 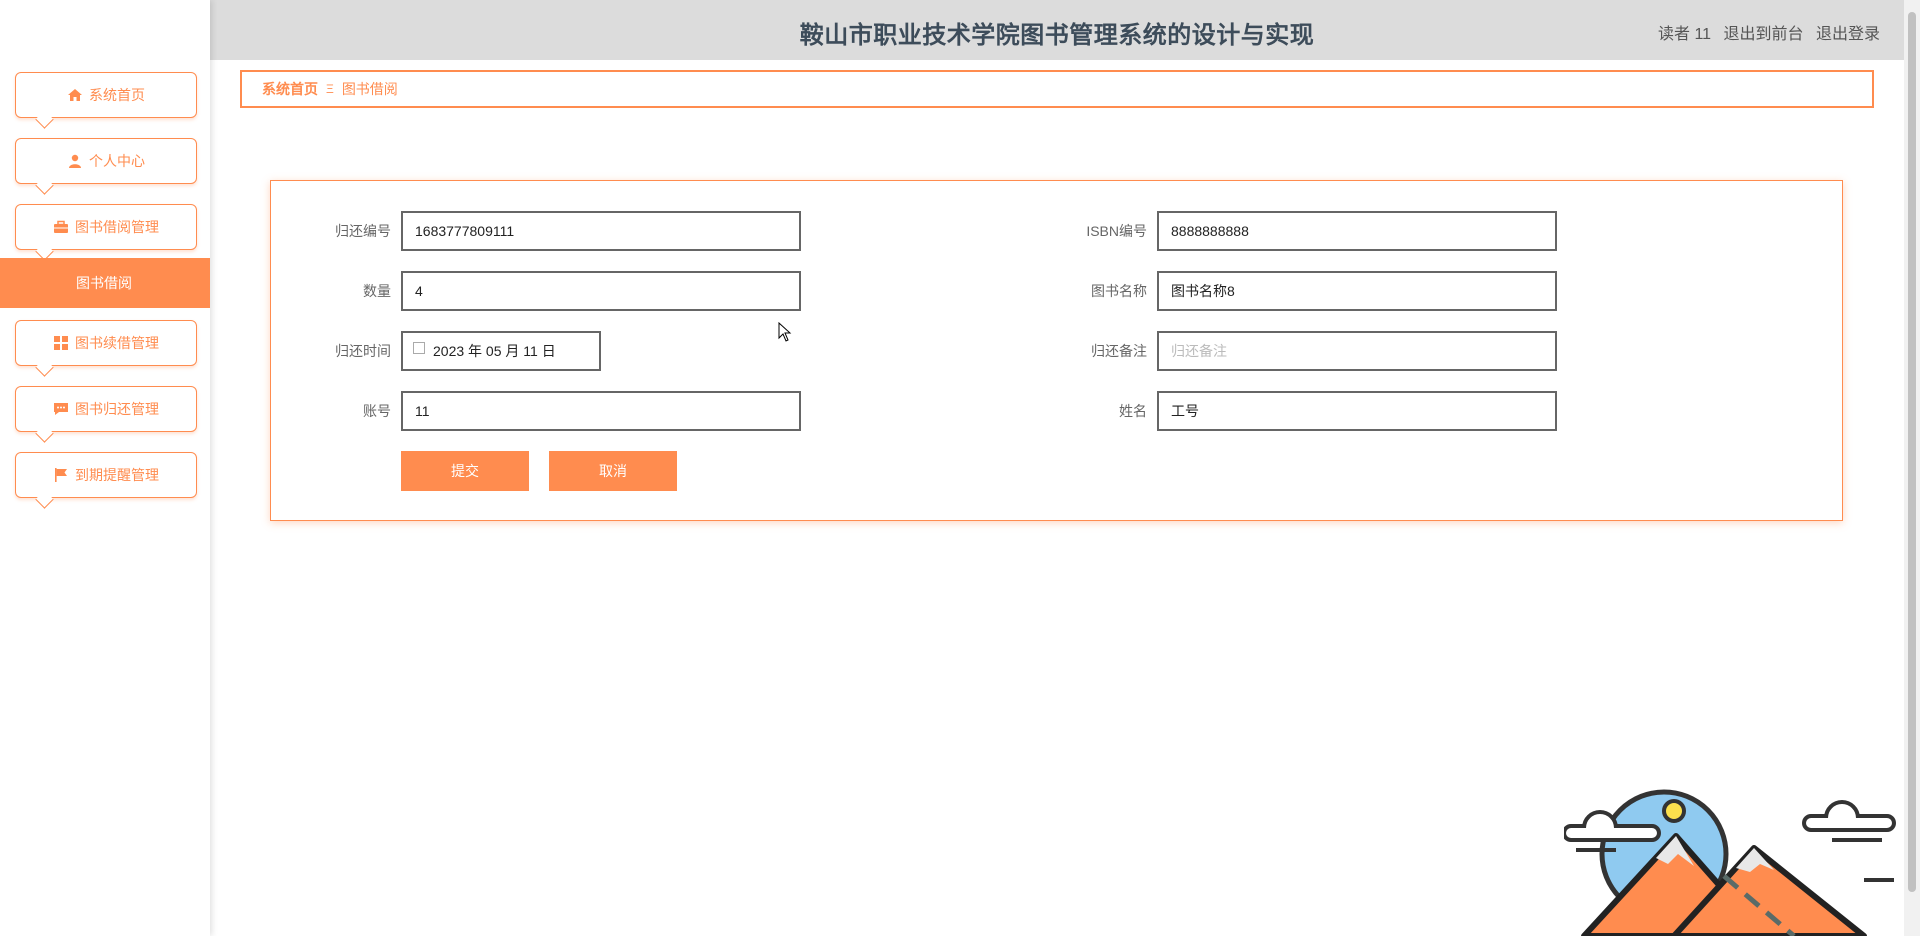 What do you see at coordinates (601, 411) in the screenshot?
I see `account-input` at bounding box center [601, 411].